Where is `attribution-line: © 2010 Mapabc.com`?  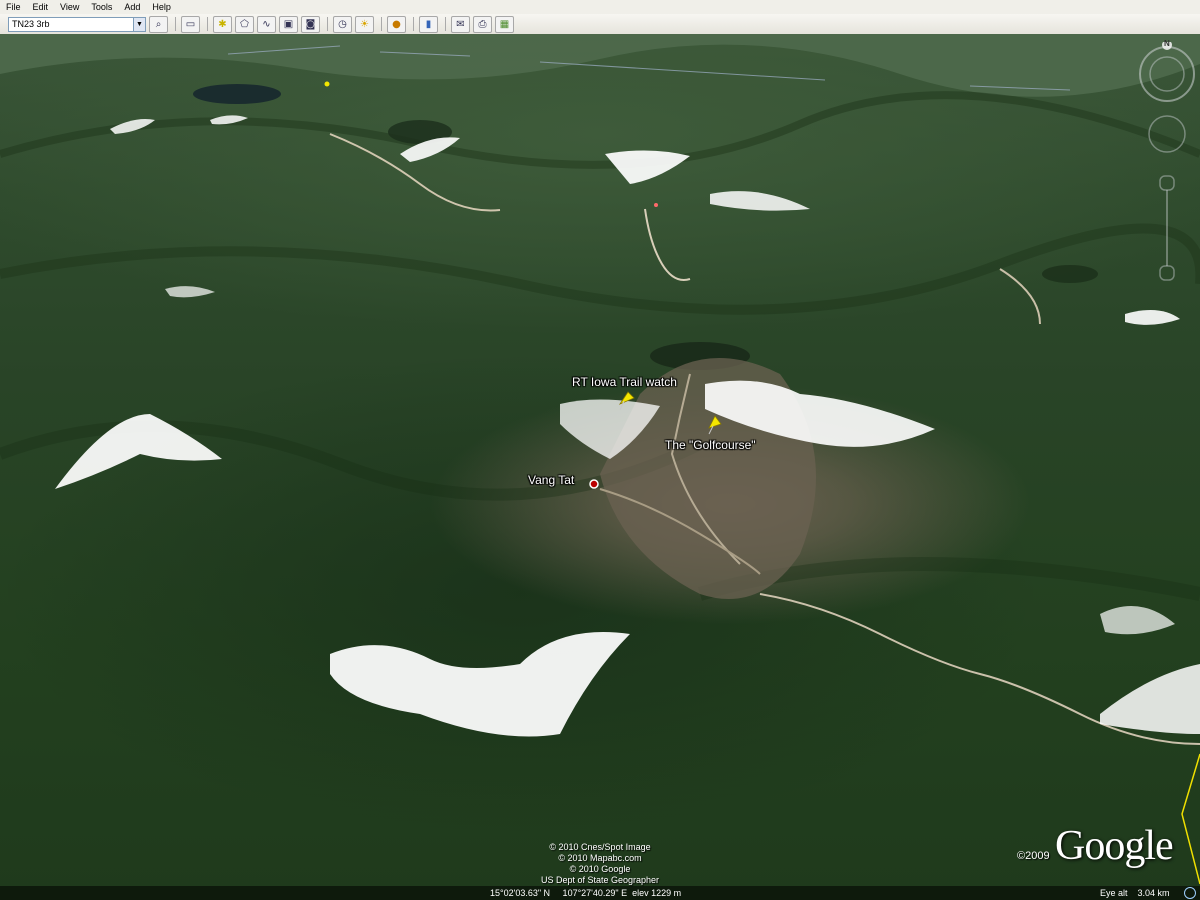
attribution-line: © 2010 Mapabc.com is located at coordinates (600, 858).